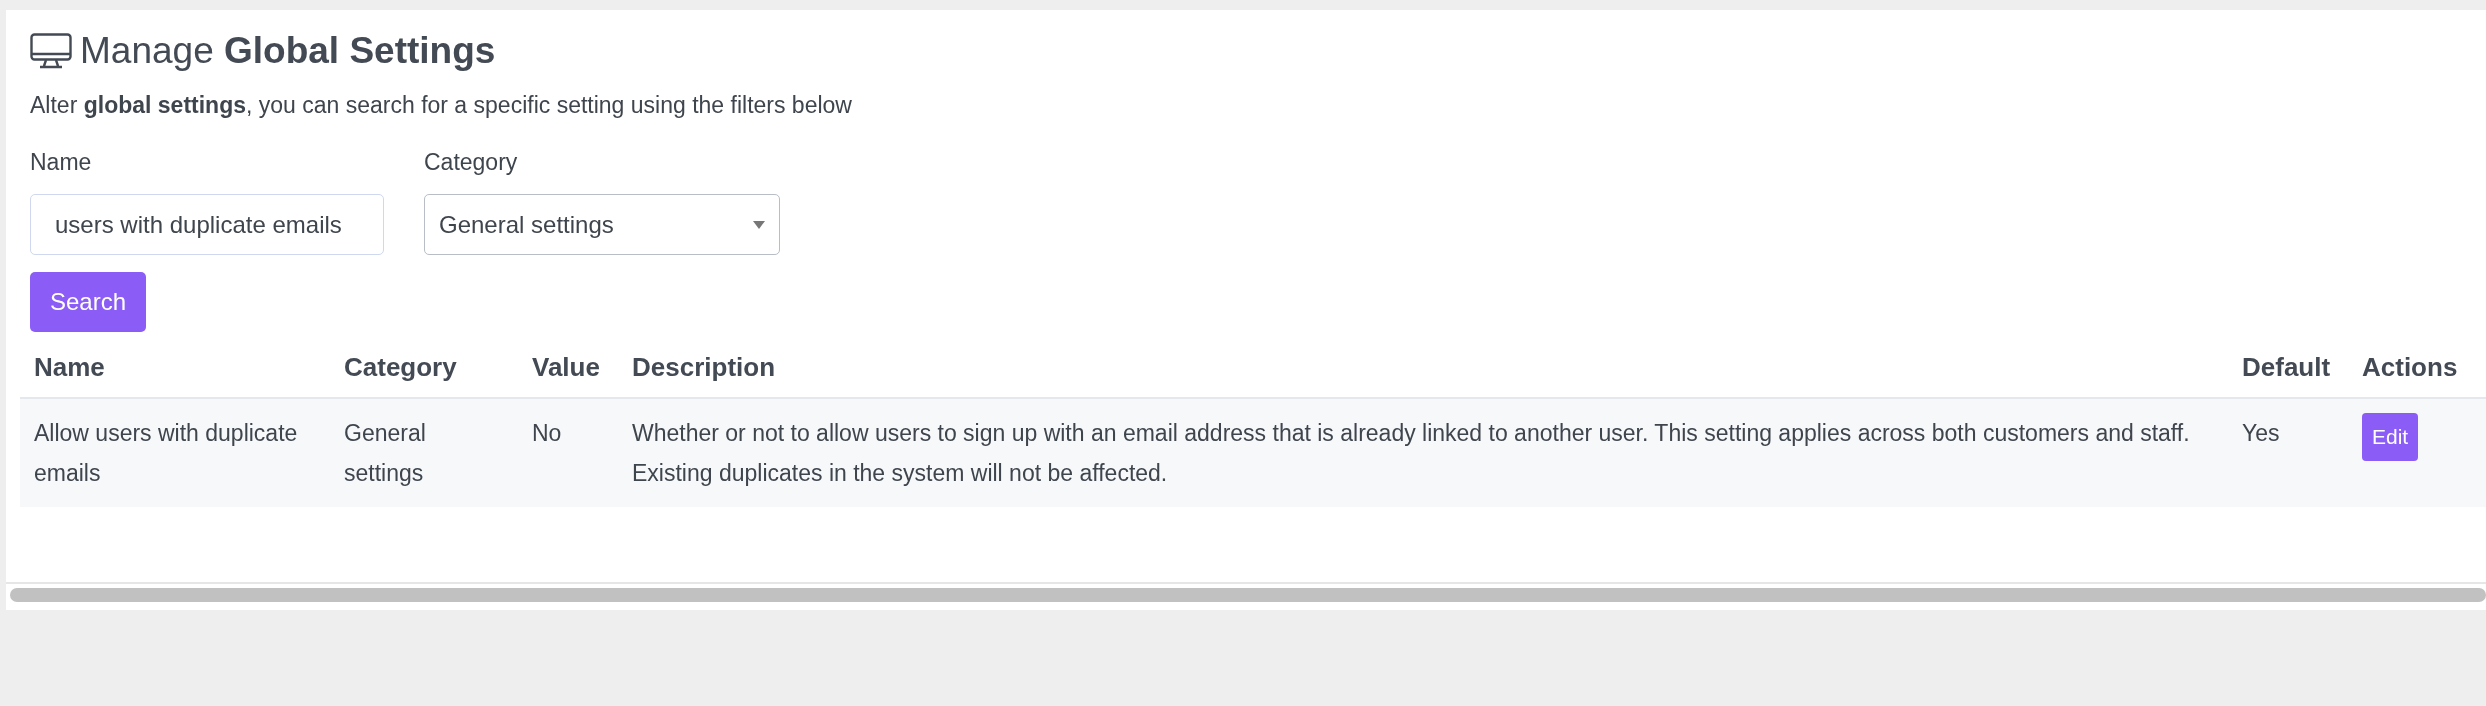 This screenshot has height=706, width=2486. What do you see at coordinates (602, 224) in the screenshot?
I see `category-dropdown: General settings` at bounding box center [602, 224].